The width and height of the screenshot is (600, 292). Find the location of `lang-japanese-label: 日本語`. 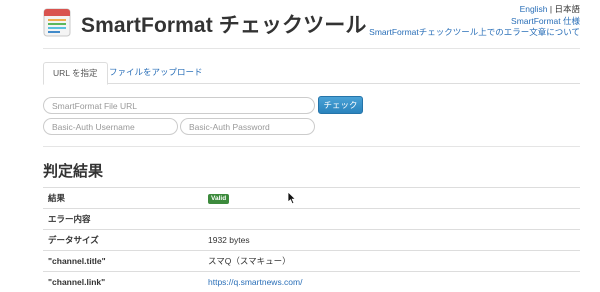

lang-japanese-label: 日本語 is located at coordinates (567, 9).